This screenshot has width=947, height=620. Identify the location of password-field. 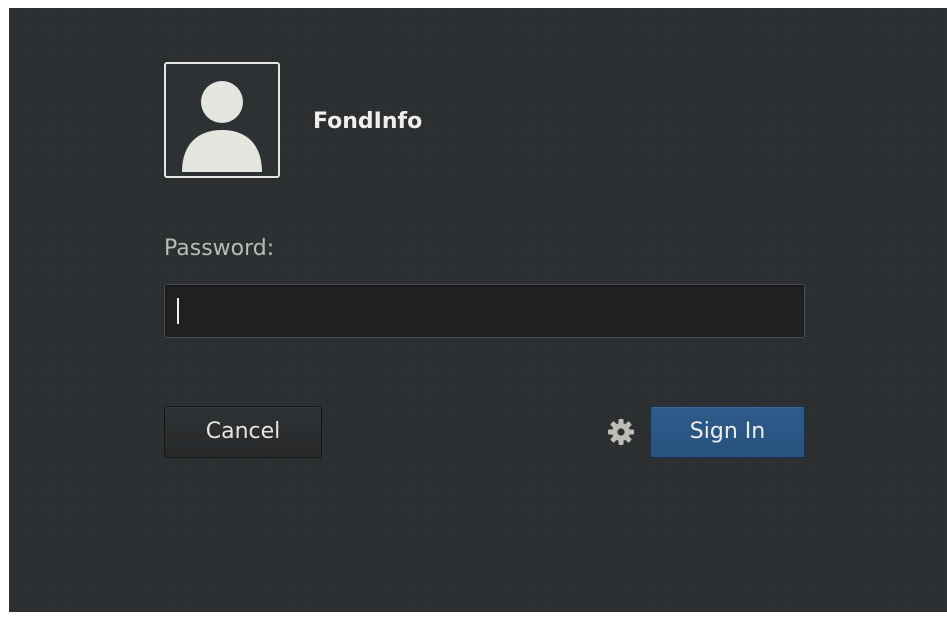
(484, 311).